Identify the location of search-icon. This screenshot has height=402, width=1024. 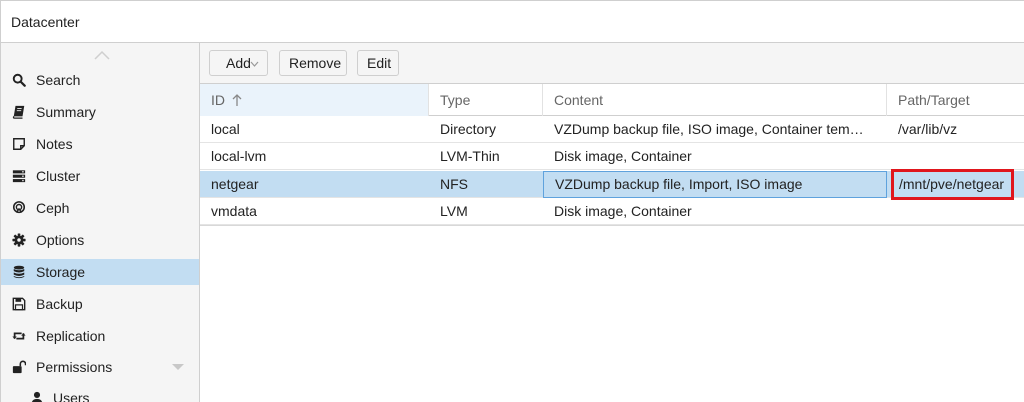
(19, 80).